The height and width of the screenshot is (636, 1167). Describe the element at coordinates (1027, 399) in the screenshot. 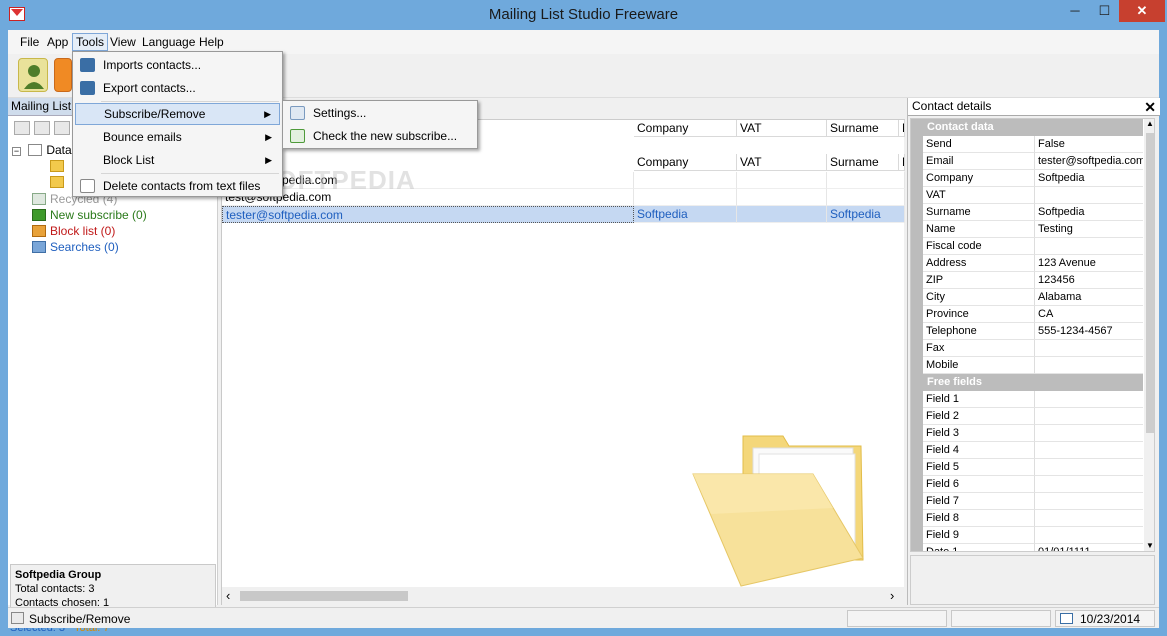

I see `property-row: Field 1` at that location.